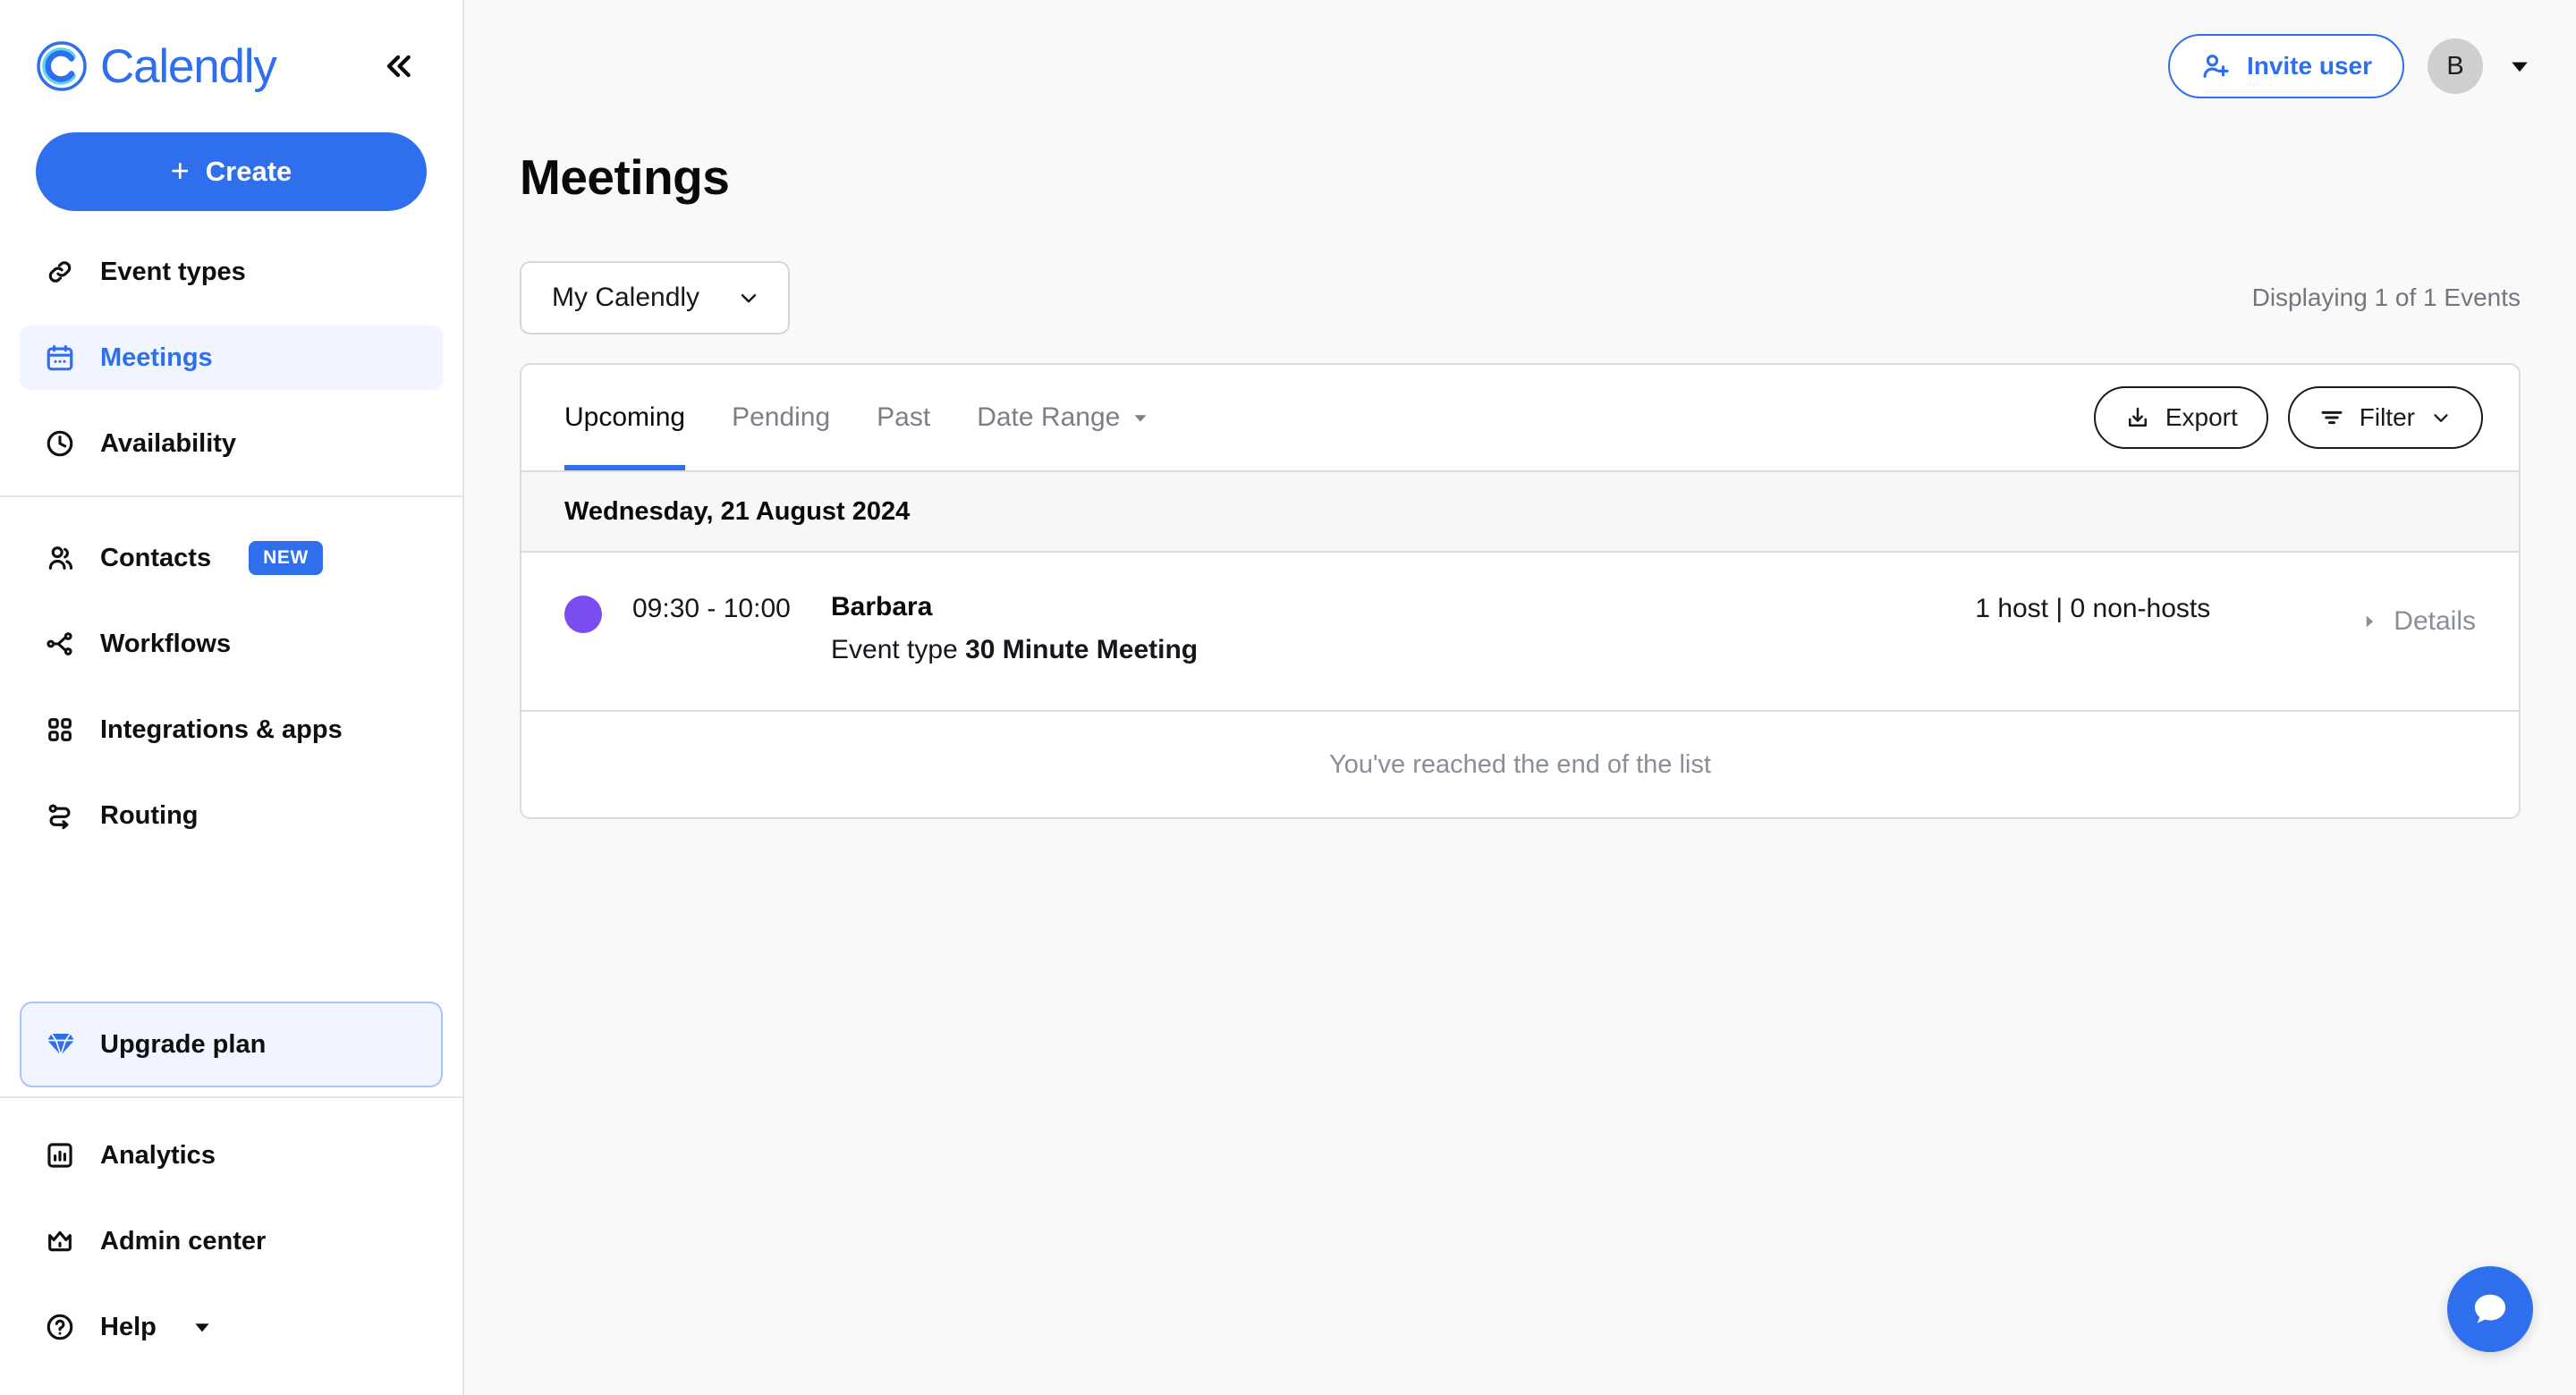  Describe the element at coordinates (61, 1044) in the screenshot. I see `diamond-icon` at that location.